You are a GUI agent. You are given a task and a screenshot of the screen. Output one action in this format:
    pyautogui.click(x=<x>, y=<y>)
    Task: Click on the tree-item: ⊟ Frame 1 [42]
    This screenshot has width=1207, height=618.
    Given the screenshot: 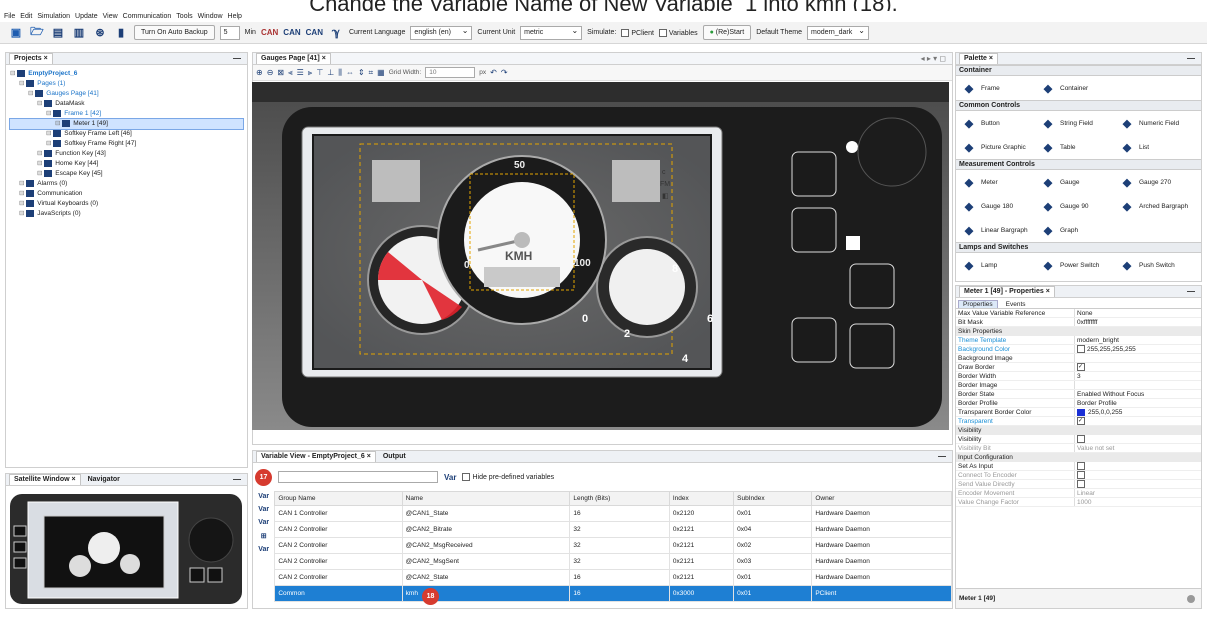 What is the action you would take?
    pyautogui.click(x=126, y=114)
    